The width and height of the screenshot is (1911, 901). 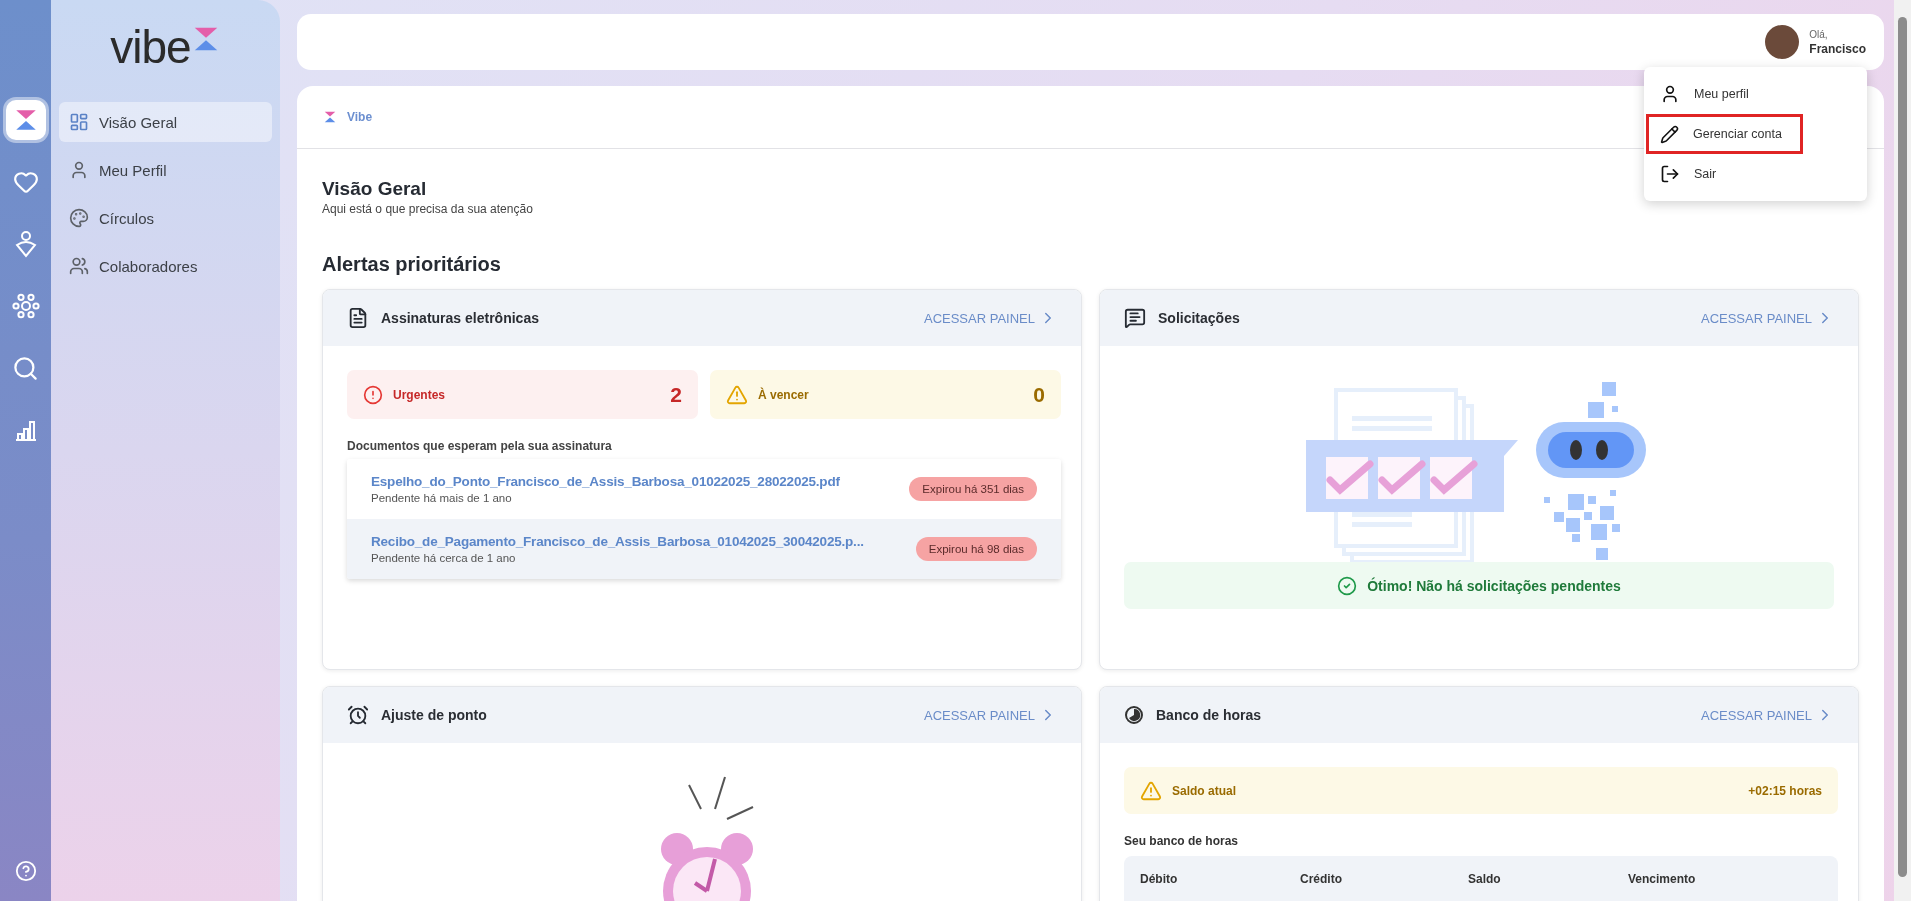 What do you see at coordinates (1479, 585) in the screenshot?
I see `success-message: Ótimo! Não há solicitações pendentes` at bounding box center [1479, 585].